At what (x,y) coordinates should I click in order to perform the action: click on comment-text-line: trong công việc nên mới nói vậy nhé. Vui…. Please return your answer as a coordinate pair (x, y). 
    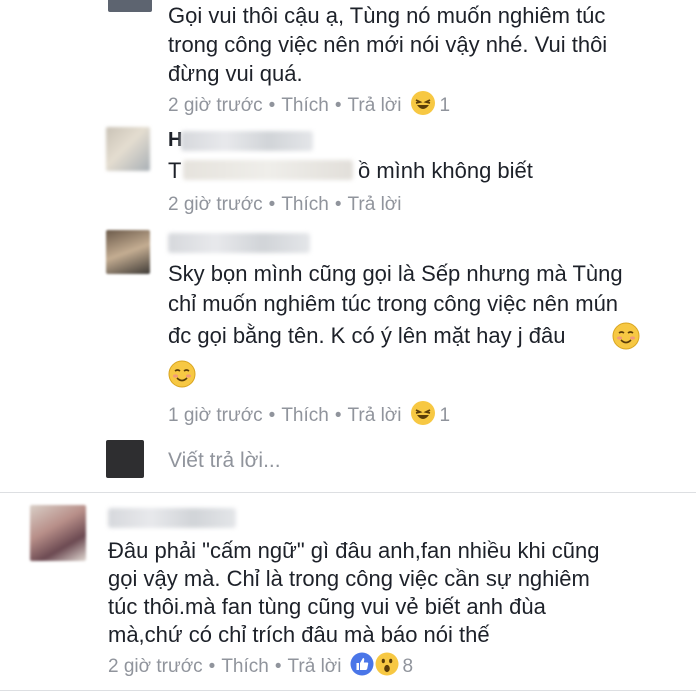
    Looking at the image, I should click on (388, 44).